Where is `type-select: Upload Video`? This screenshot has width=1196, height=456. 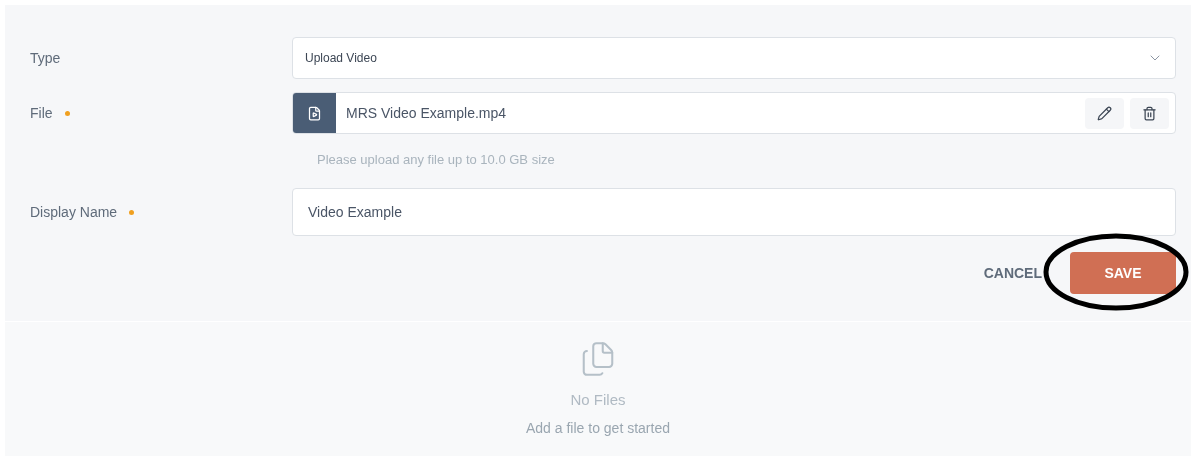
type-select: Upload Video is located at coordinates (734, 58).